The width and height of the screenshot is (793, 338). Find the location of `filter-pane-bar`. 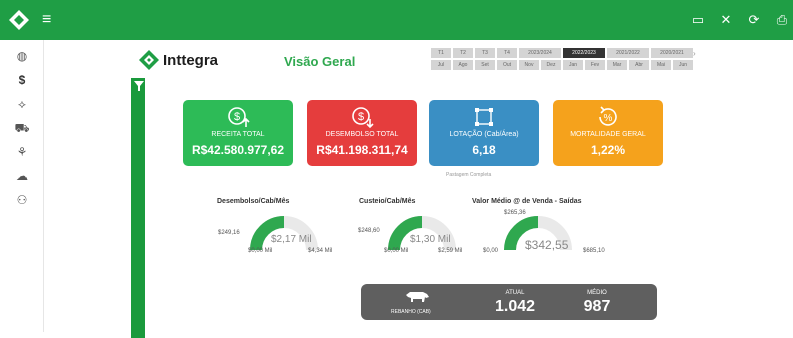

filter-pane-bar is located at coordinates (138, 208).